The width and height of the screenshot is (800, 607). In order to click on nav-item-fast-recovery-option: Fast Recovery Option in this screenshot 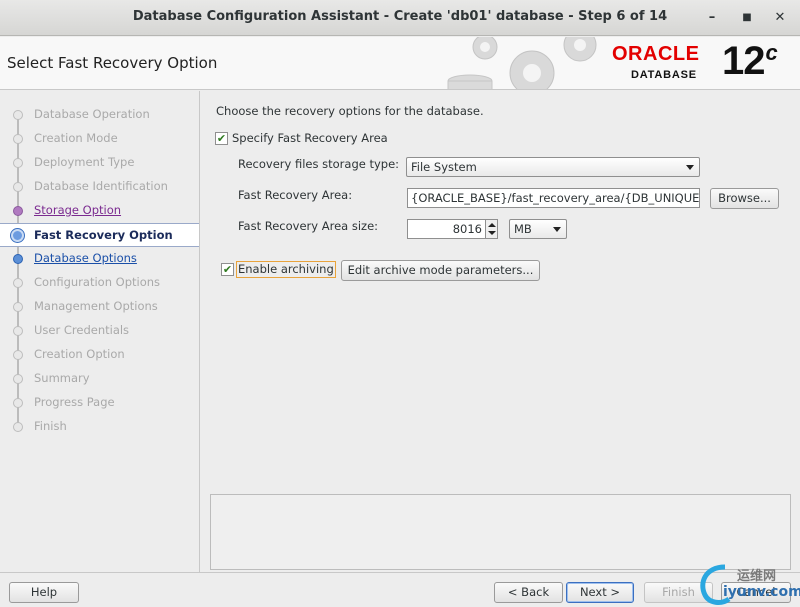, I will do `click(99, 235)`.